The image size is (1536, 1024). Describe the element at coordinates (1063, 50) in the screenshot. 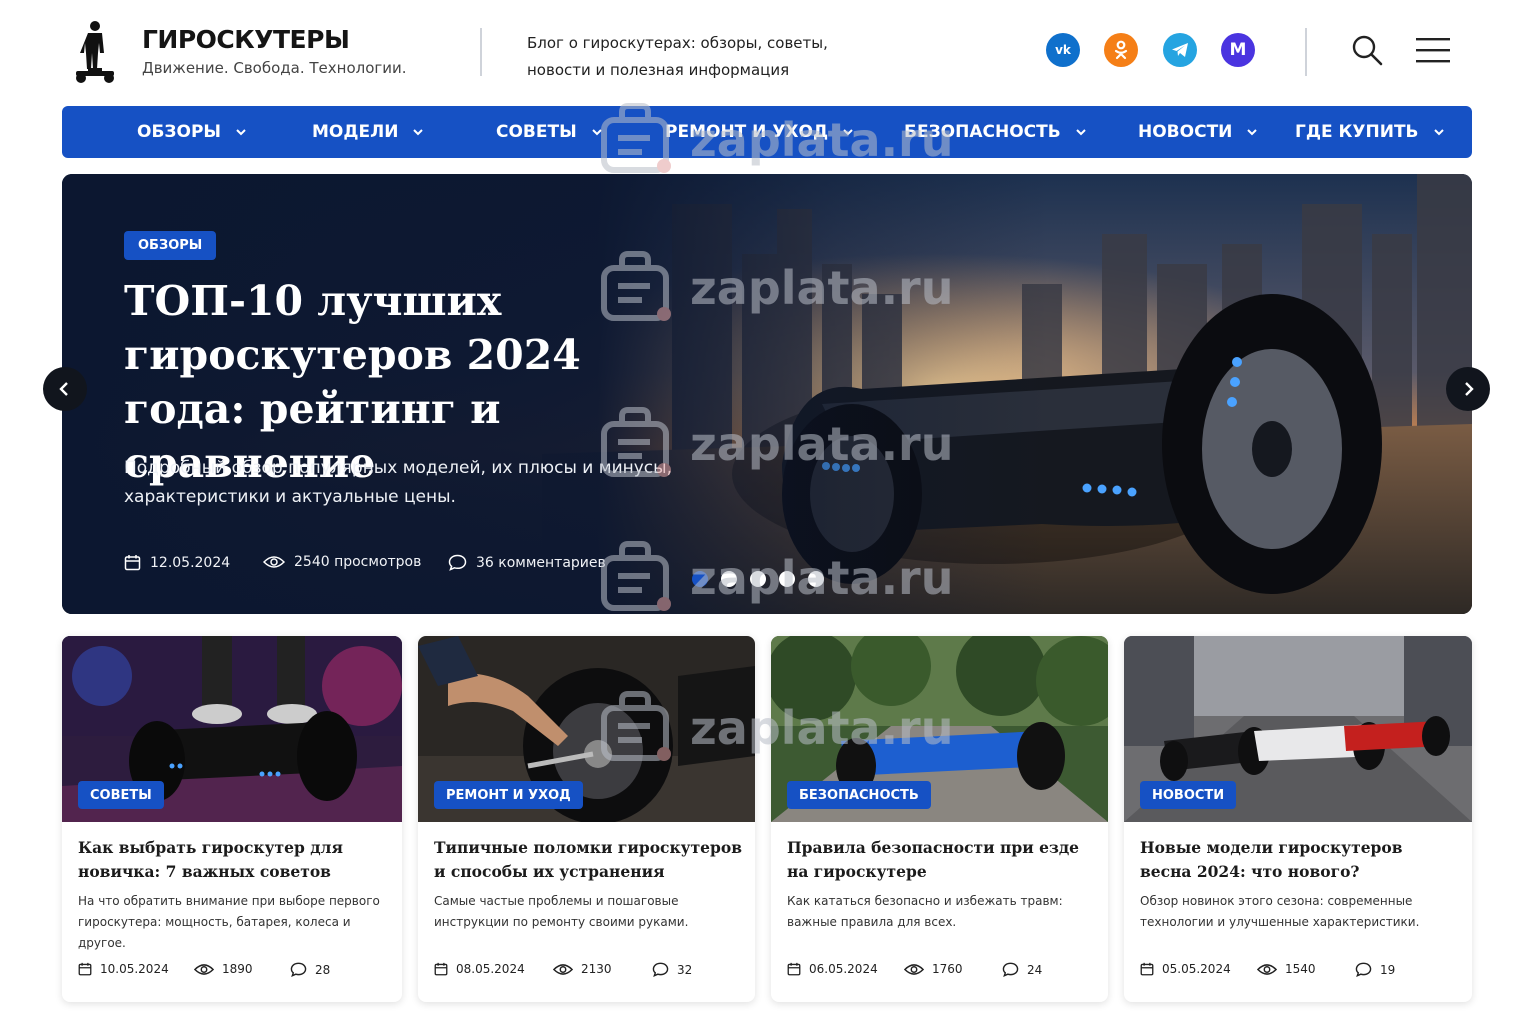

I see `vk-icon: vk` at that location.